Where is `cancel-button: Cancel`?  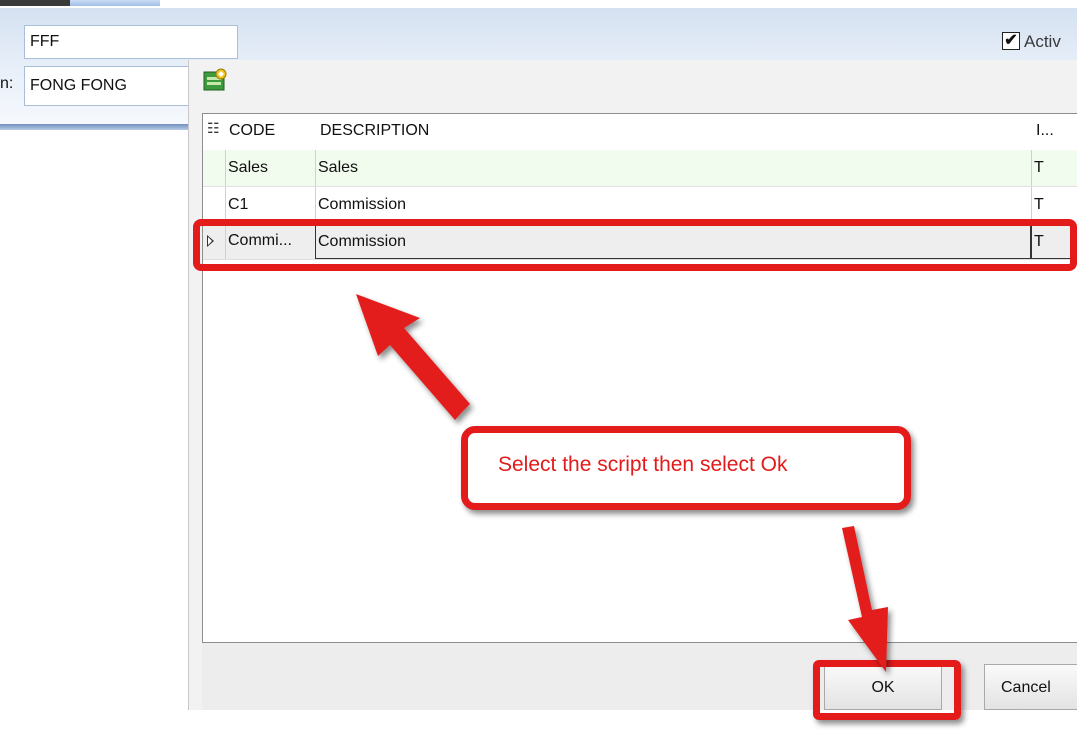
cancel-button: Cancel is located at coordinates (1030, 687).